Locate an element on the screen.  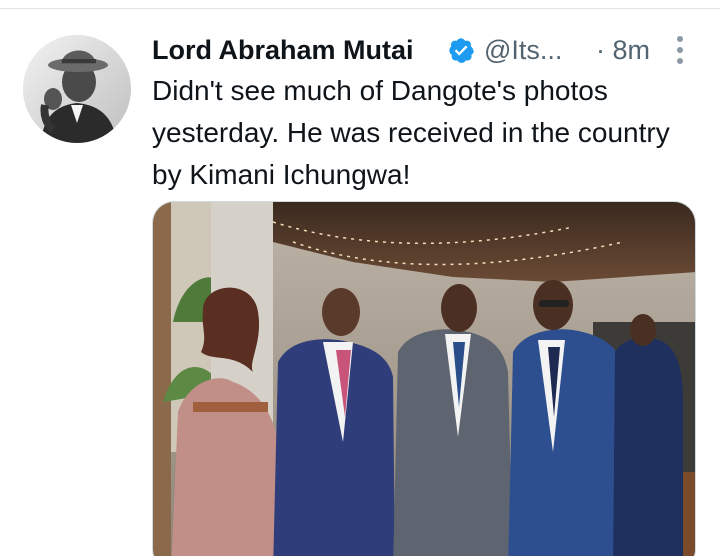
author-avatar is located at coordinates (77, 89).